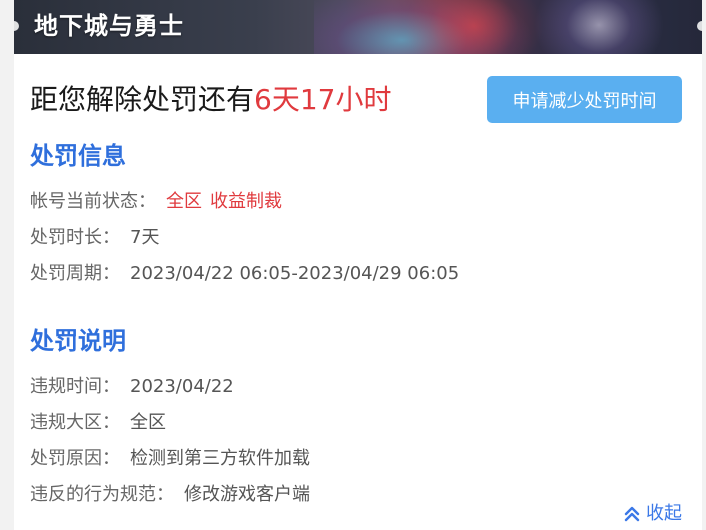 This screenshot has width=706, height=530. I want to click on account-status-scope: 全区, so click(184, 201).